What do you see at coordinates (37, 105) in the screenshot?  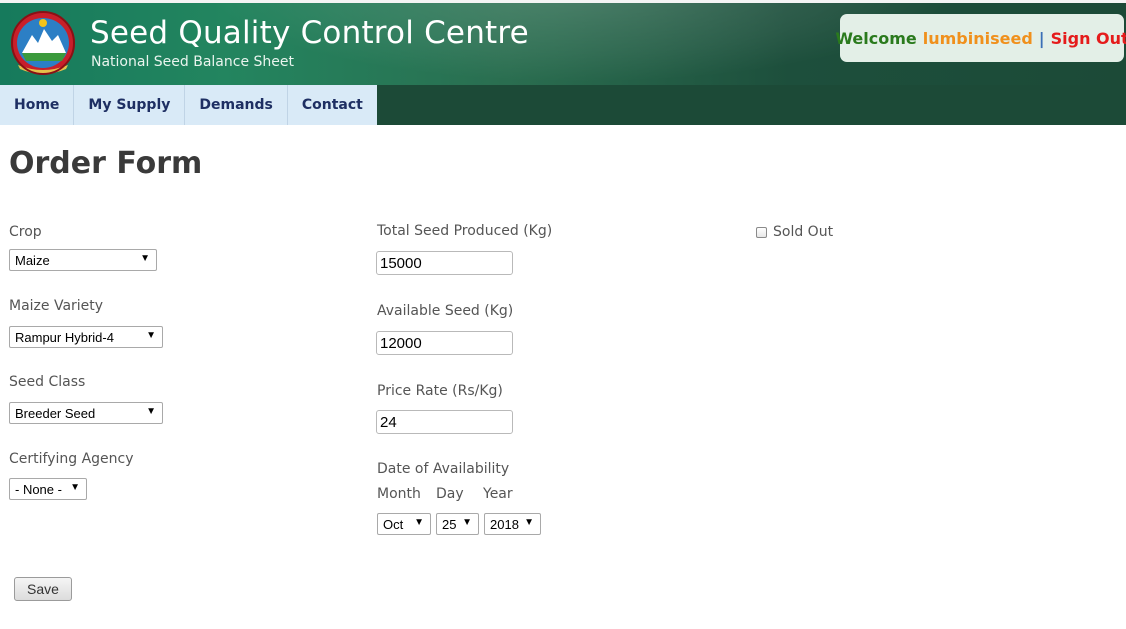 I see `nav-item-home: Home` at bounding box center [37, 105].